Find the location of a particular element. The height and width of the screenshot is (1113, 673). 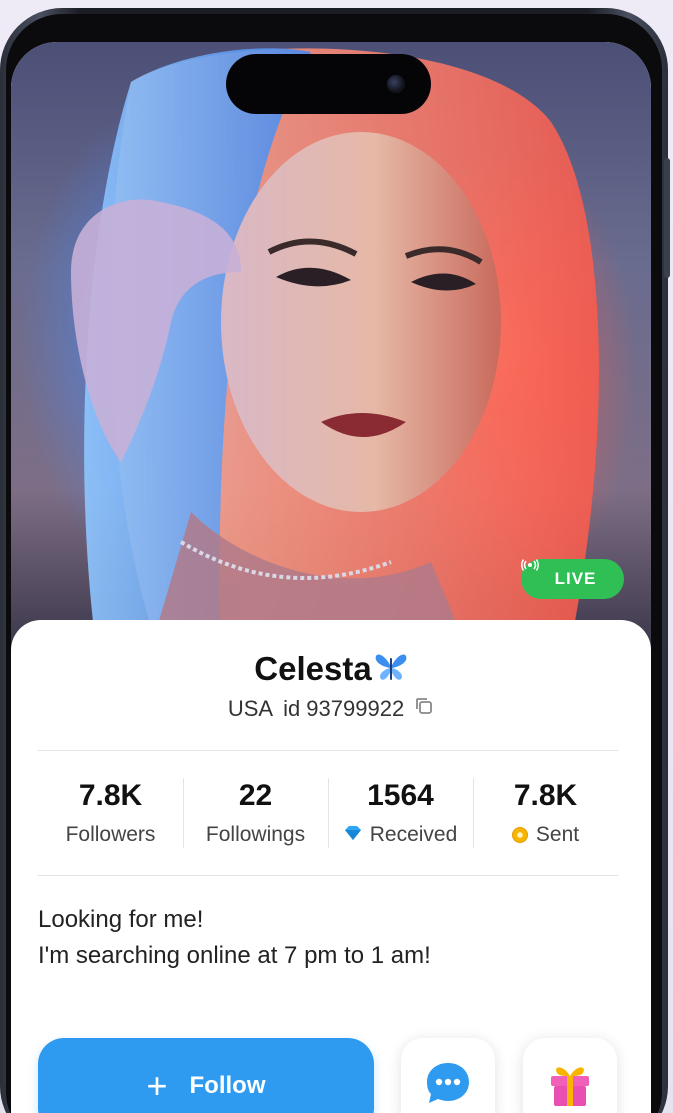

gift-button is located at coordinates (570, 1075).